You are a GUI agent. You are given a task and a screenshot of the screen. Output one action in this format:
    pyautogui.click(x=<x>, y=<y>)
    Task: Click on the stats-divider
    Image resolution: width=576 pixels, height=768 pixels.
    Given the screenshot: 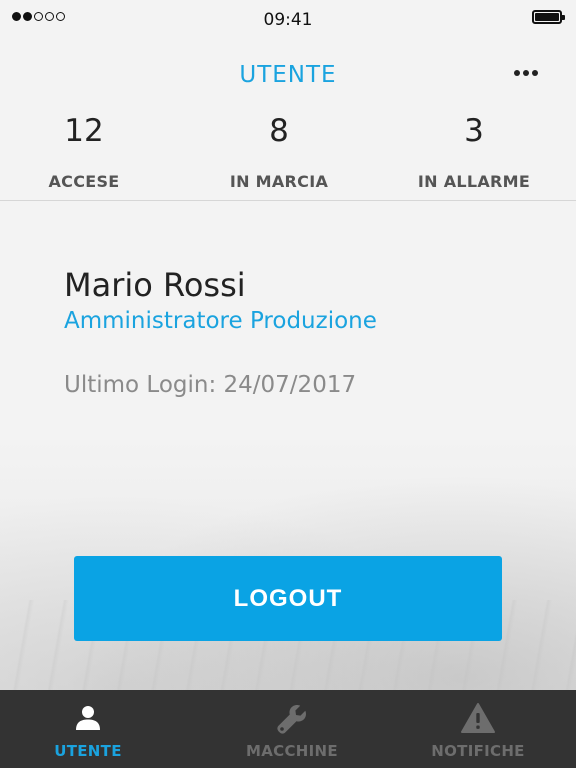 What is the action you would take?
    pyautogui.click(x=288, y=200)
    